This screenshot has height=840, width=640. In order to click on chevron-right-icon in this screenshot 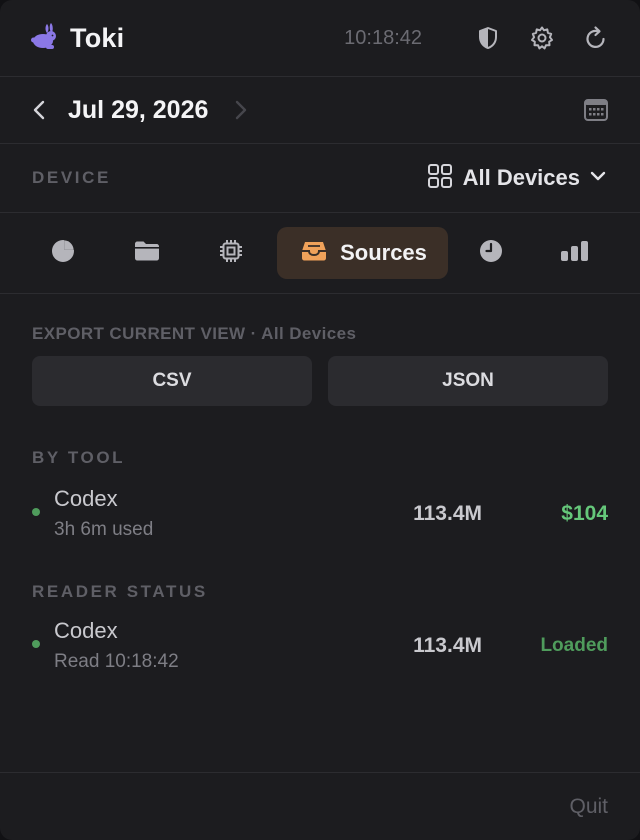, I will do `click(241, 110)`.